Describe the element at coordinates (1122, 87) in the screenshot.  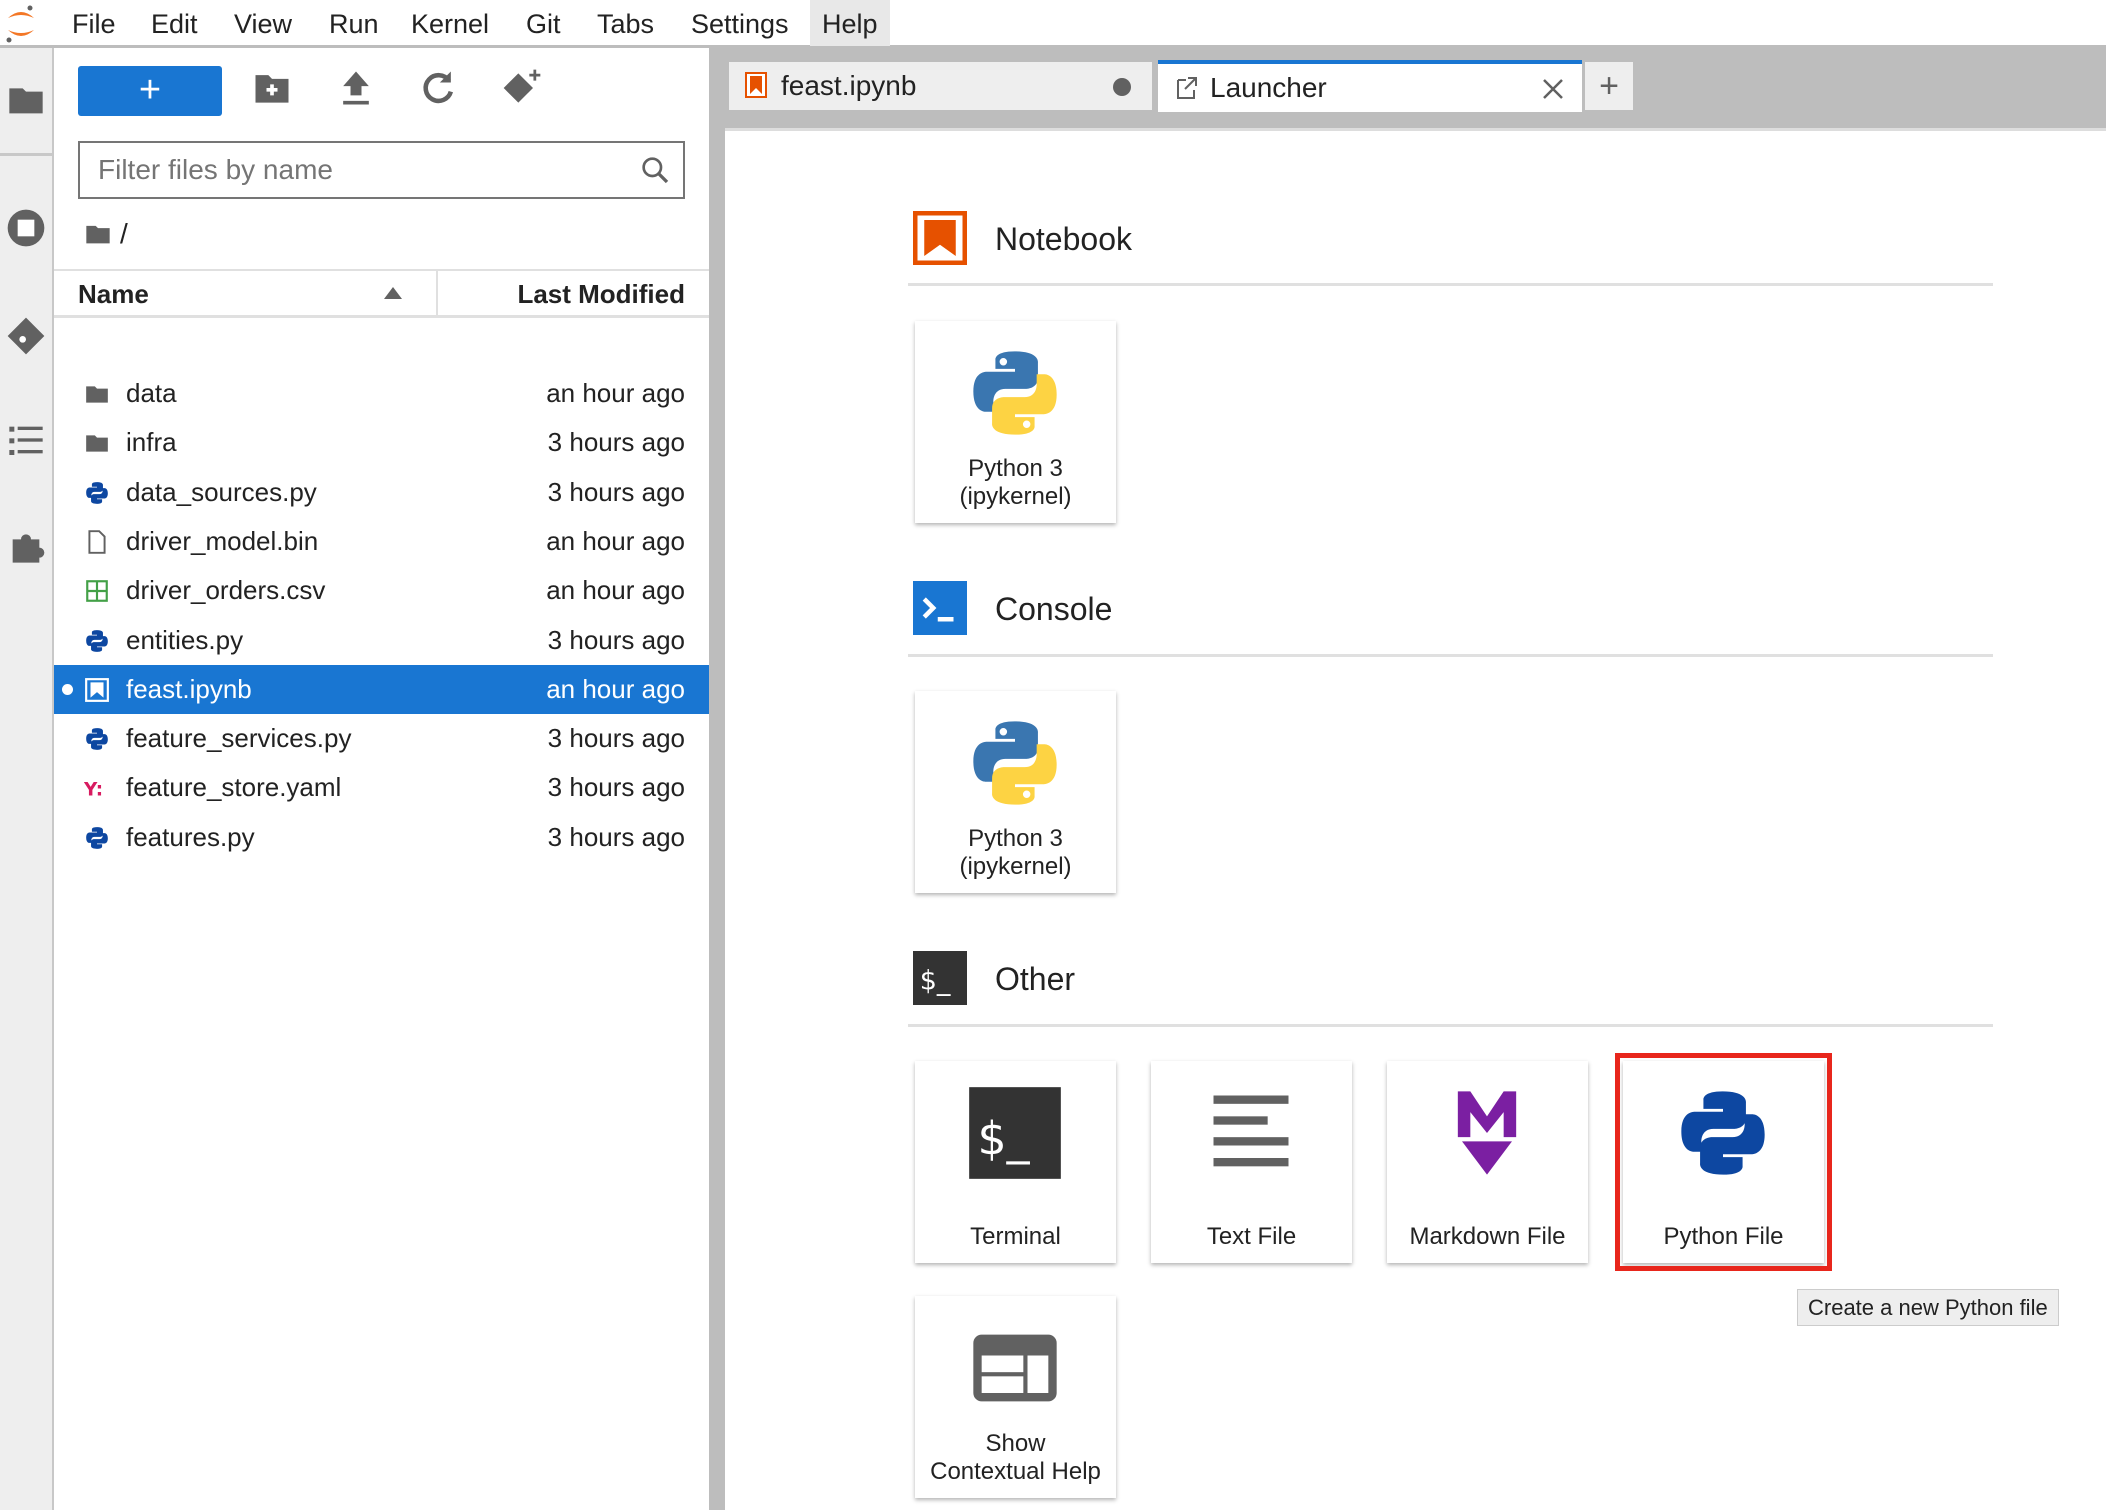
I see `unsaved-dot-icon` at that location.